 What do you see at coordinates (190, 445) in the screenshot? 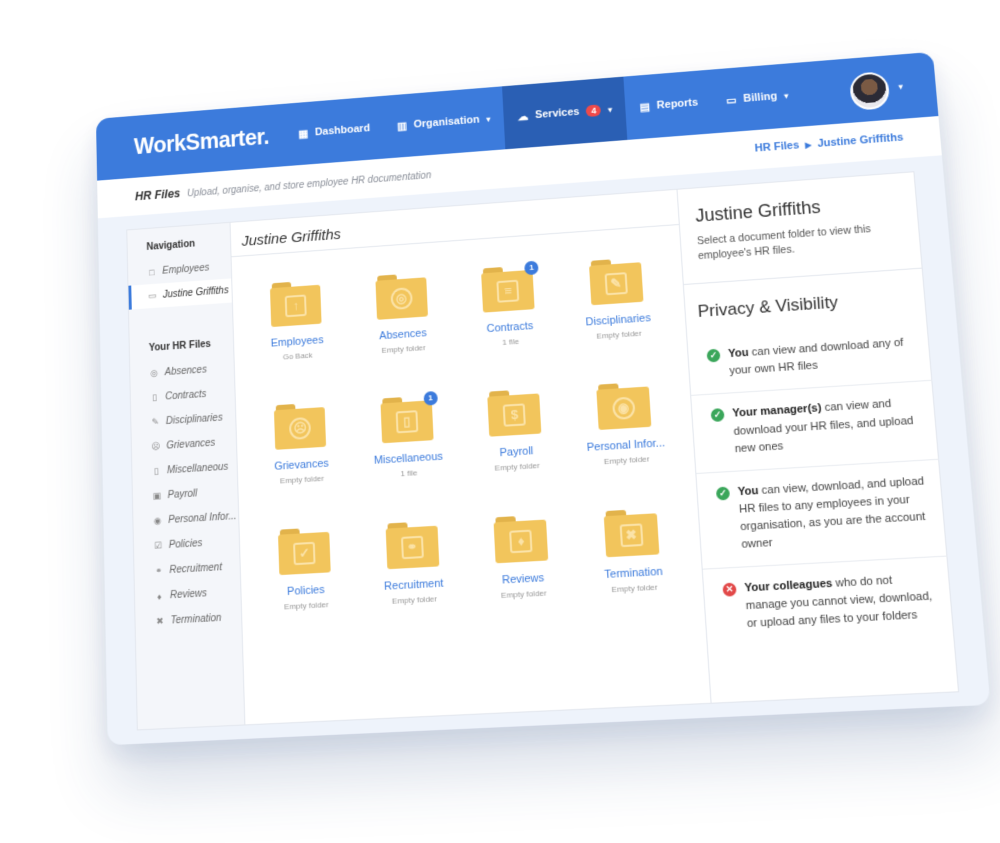
I see `sidebar-item-label: Grievances` at bounding box center [190, 445].